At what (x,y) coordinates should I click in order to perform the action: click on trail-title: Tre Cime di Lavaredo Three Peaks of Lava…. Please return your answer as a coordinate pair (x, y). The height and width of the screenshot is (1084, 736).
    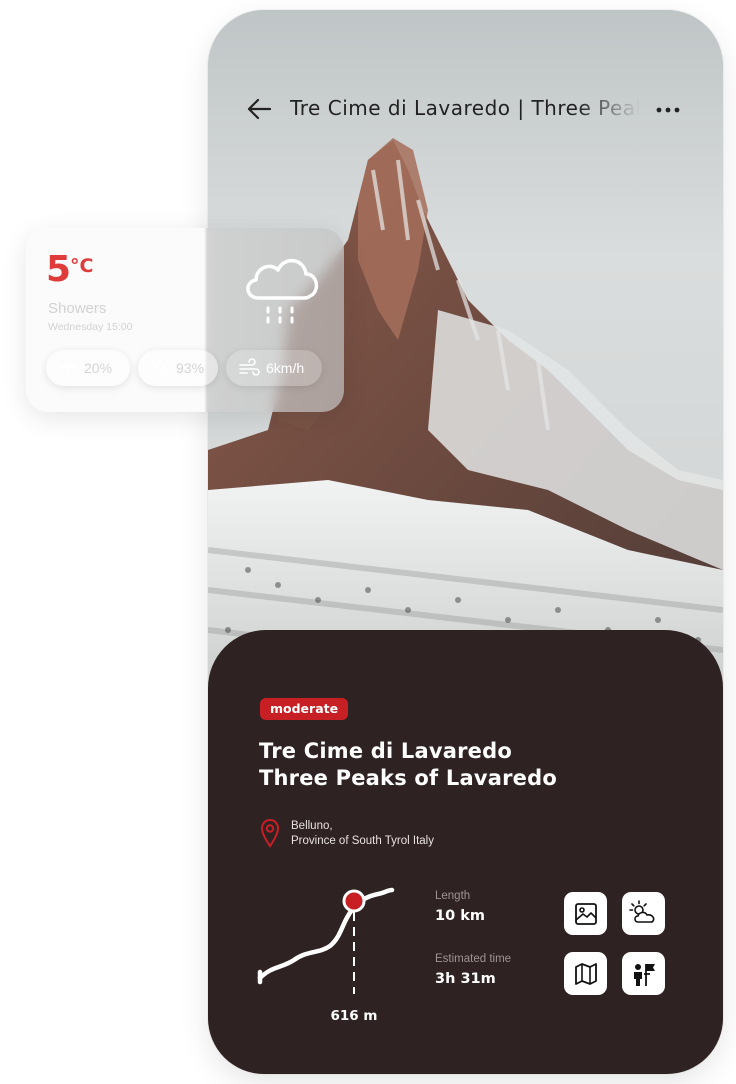
    Looking at the image, I should click on (469, 765).